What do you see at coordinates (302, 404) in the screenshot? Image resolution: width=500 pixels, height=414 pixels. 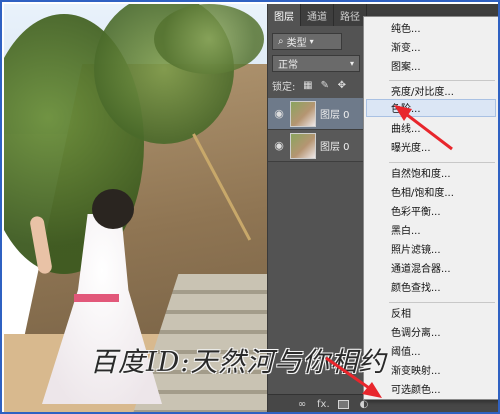 I see `link-icon: ∞` at bounding box center [302, 404].